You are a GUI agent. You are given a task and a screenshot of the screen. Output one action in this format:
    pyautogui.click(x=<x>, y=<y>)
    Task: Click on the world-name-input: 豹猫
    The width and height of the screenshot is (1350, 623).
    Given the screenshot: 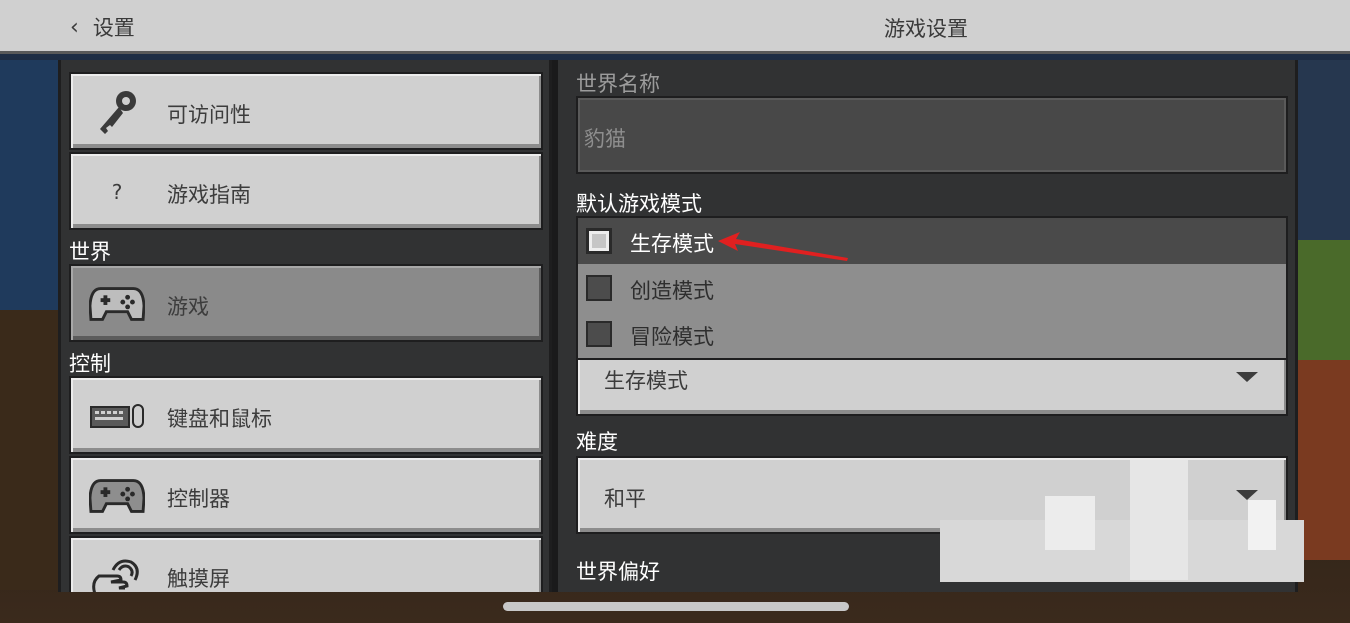 What is the action you would take?
    pyautogui.click(x=932, y=135)
    